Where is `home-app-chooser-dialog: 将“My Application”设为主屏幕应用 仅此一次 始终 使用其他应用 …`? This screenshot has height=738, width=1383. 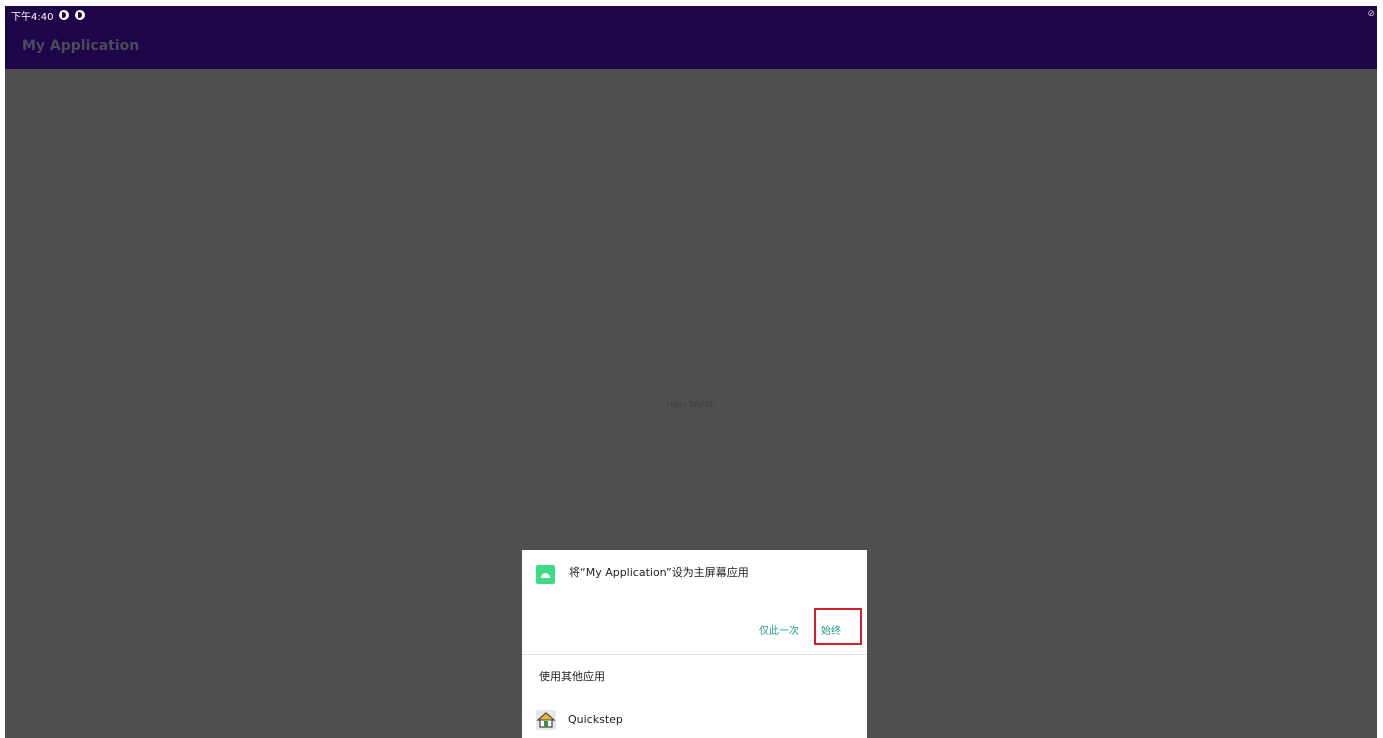
home-app-chooser-dialog: 将“My Application”设为主屏幕应用 仅此一次 始终 使用其他应用 … is located at coordinates (694, 644).